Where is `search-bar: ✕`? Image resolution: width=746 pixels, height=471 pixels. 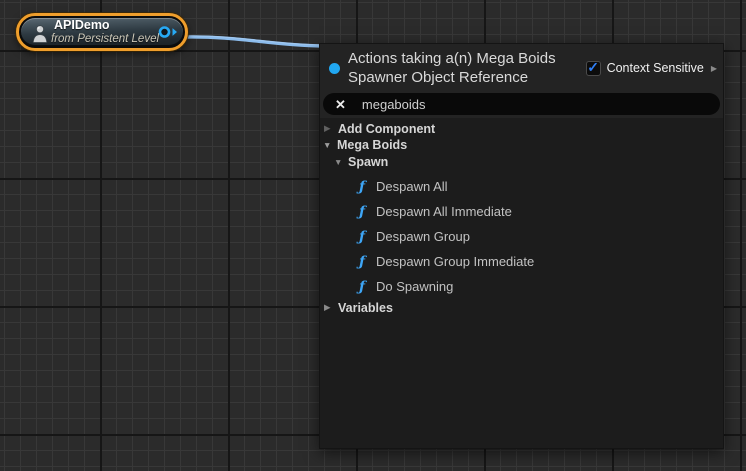 search-bar: ✕ is located at coordinates (521, 104).